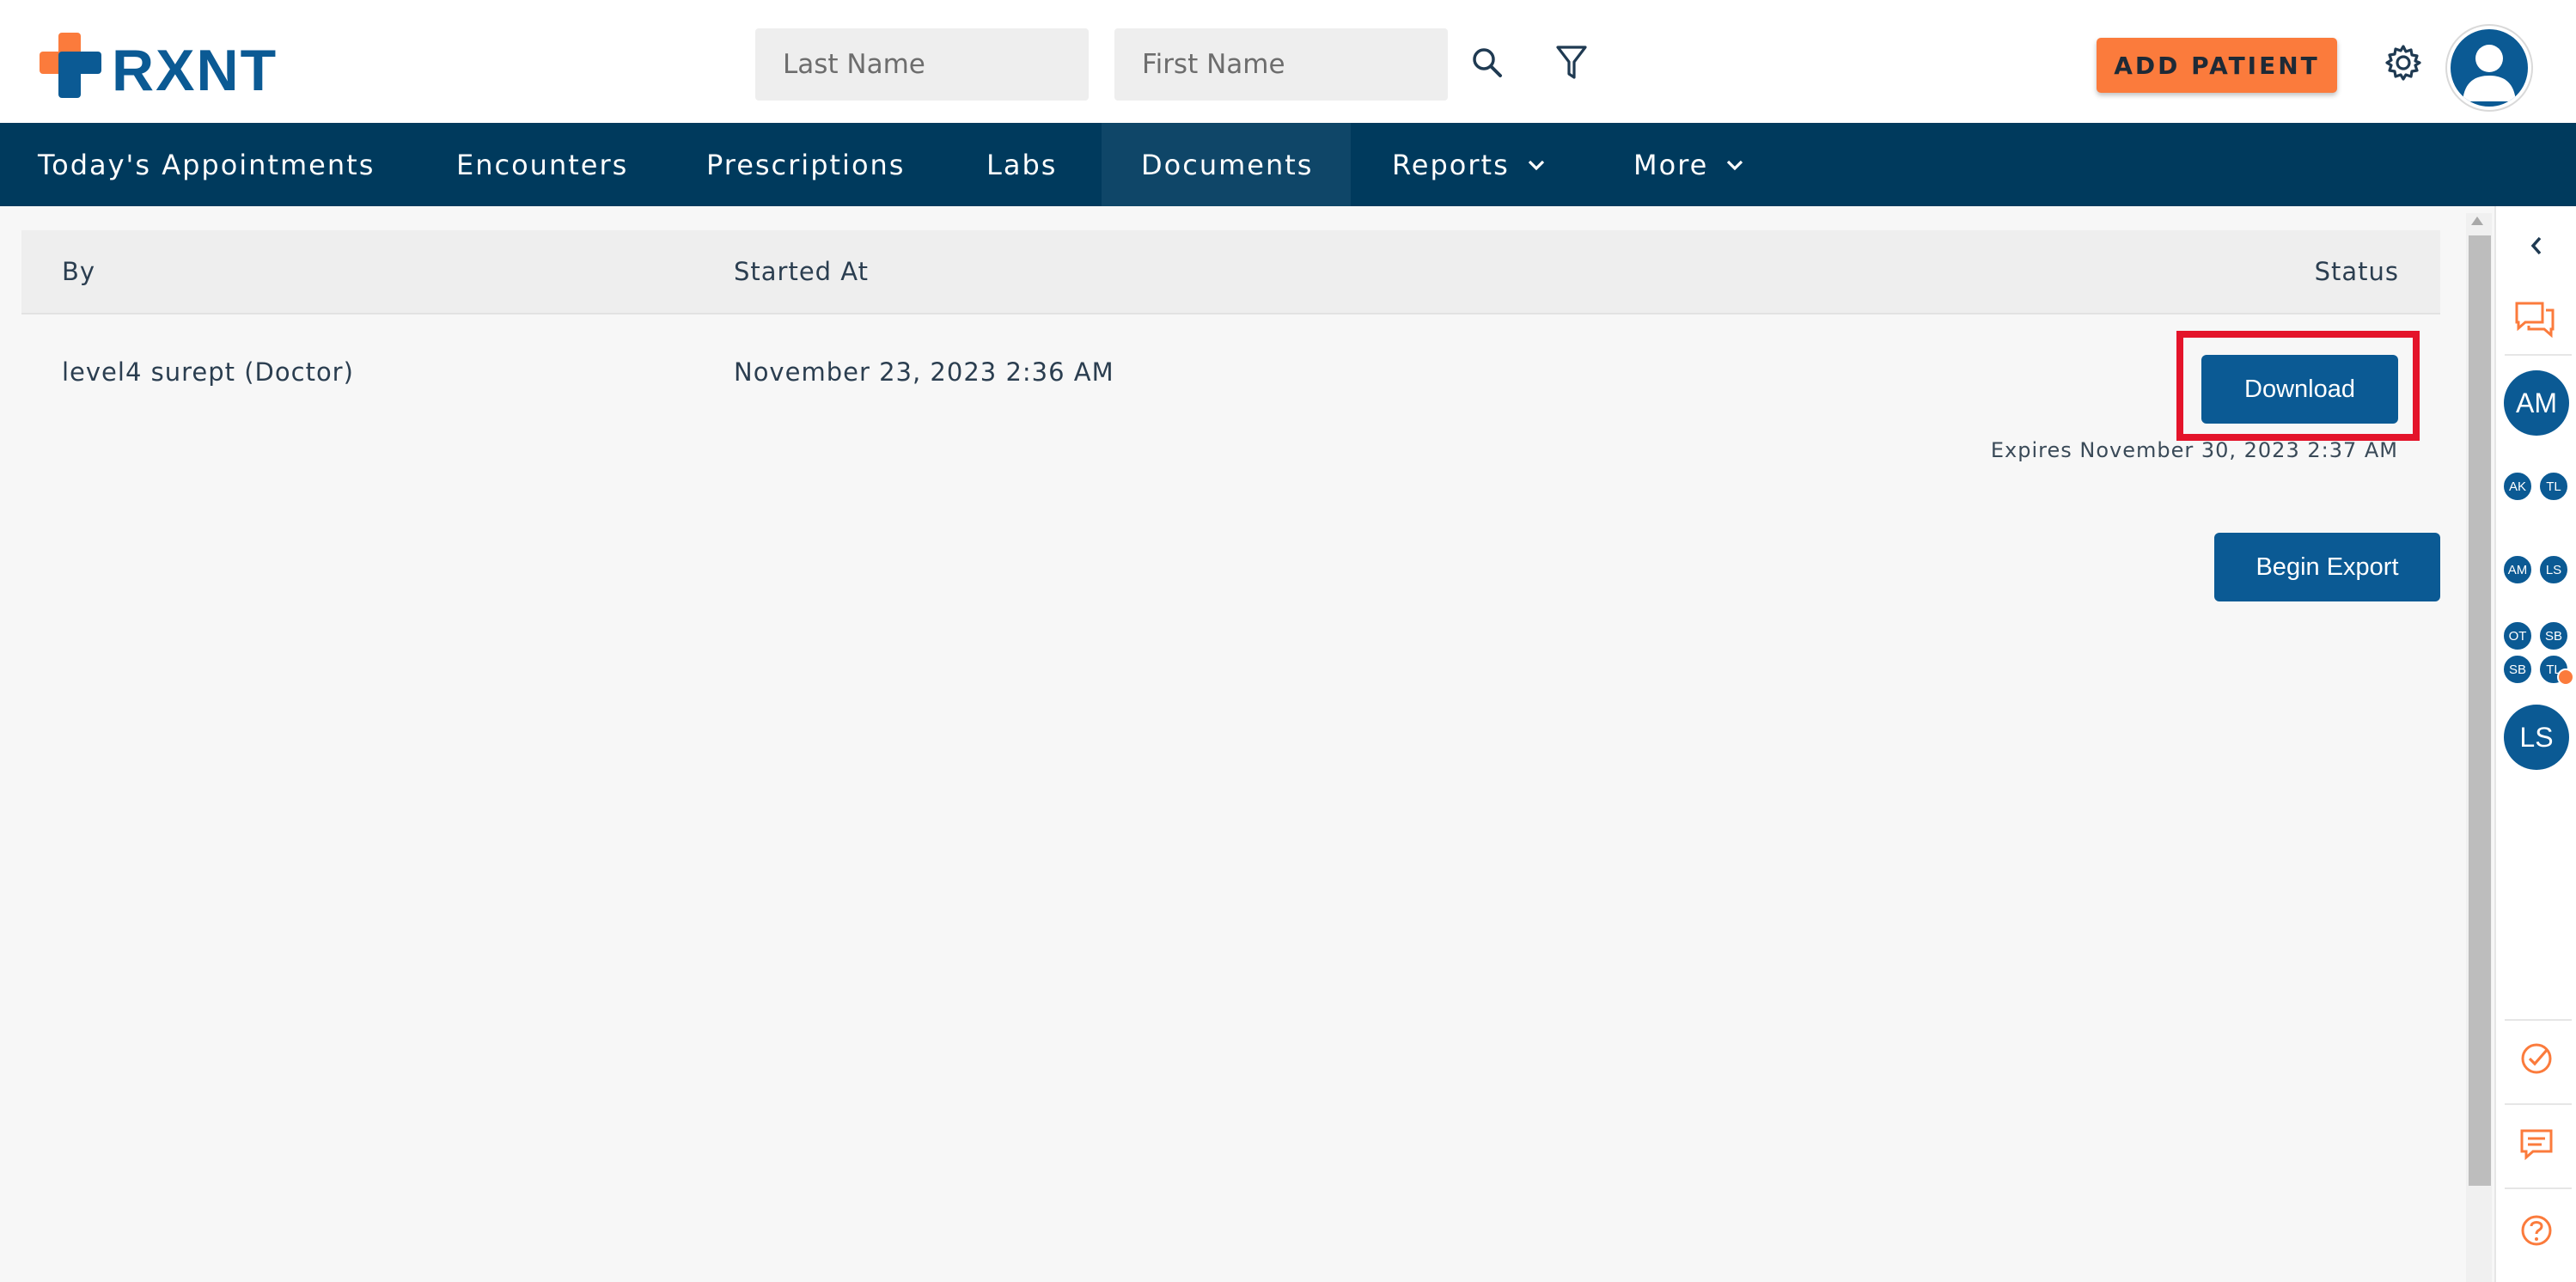  What do you see at coordinates (2217, 65) in the screenshot?
I see `add-patient-button: ADD PATIENT` at bounding box center [2217, 65].